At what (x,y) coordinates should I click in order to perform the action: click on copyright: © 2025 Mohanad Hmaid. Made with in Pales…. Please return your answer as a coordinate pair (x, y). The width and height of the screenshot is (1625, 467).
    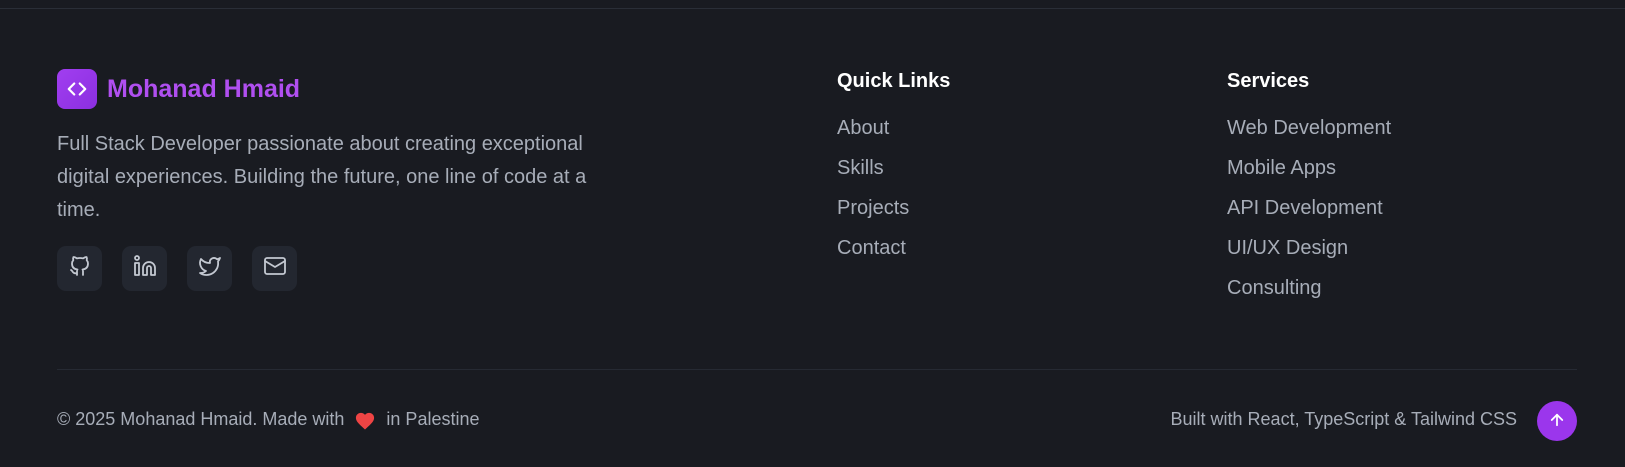
    Looking at the image, I should click on (268, 419).